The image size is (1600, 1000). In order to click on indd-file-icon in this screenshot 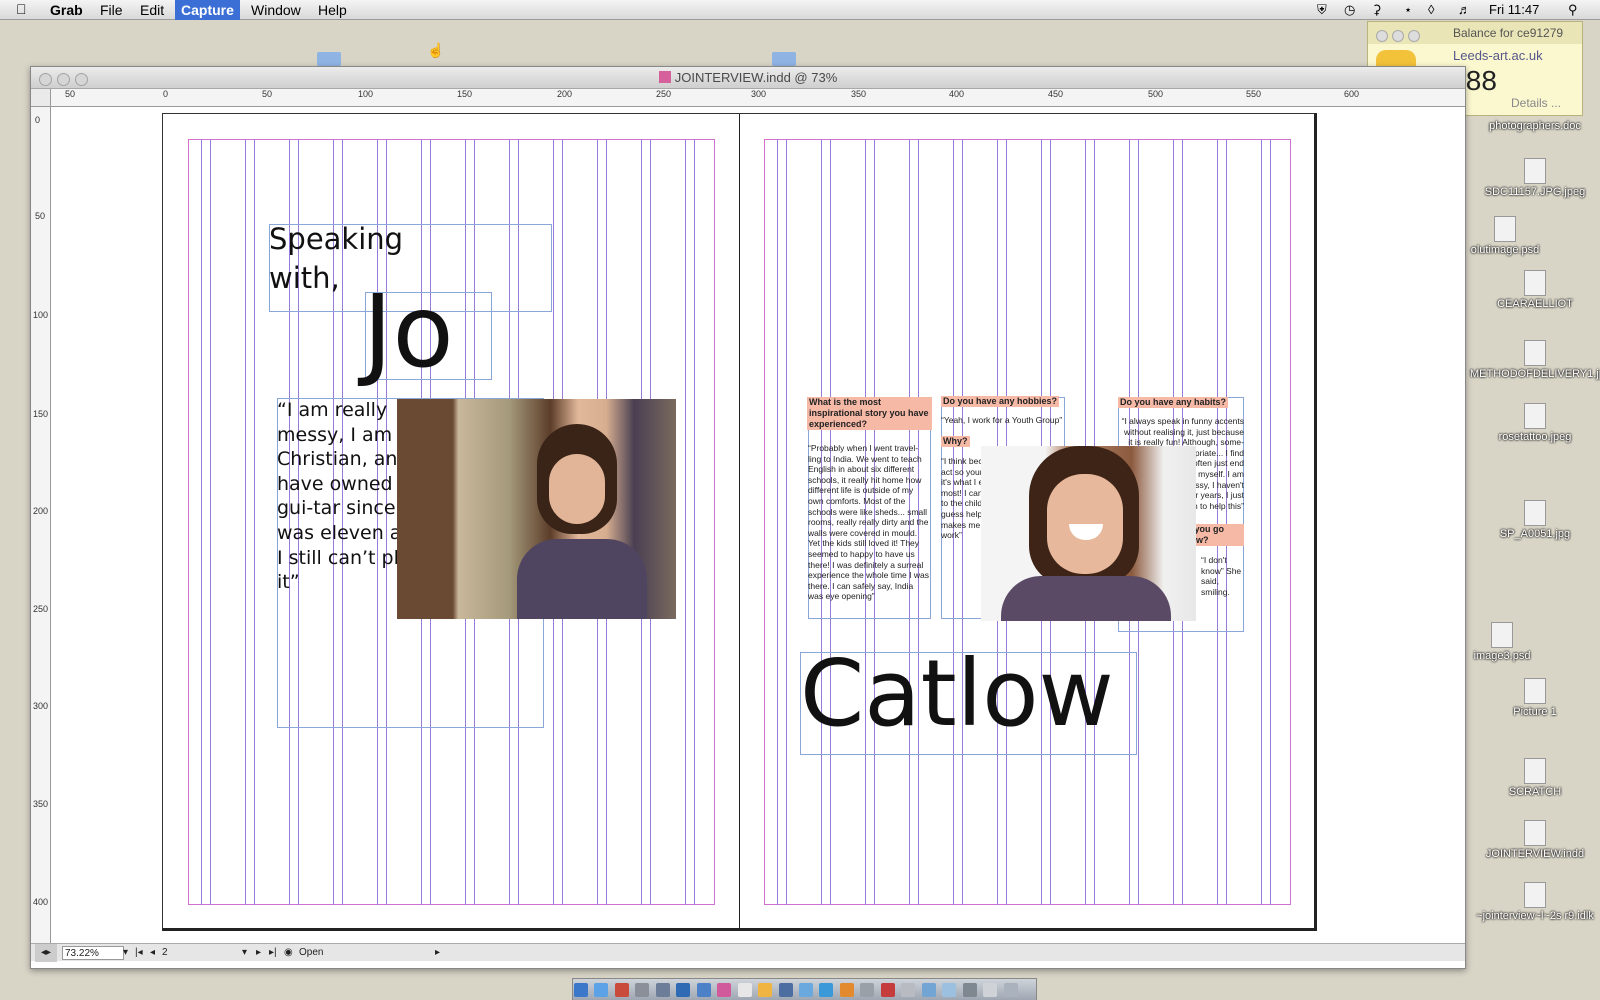, I will do `click(1535, 833)`.